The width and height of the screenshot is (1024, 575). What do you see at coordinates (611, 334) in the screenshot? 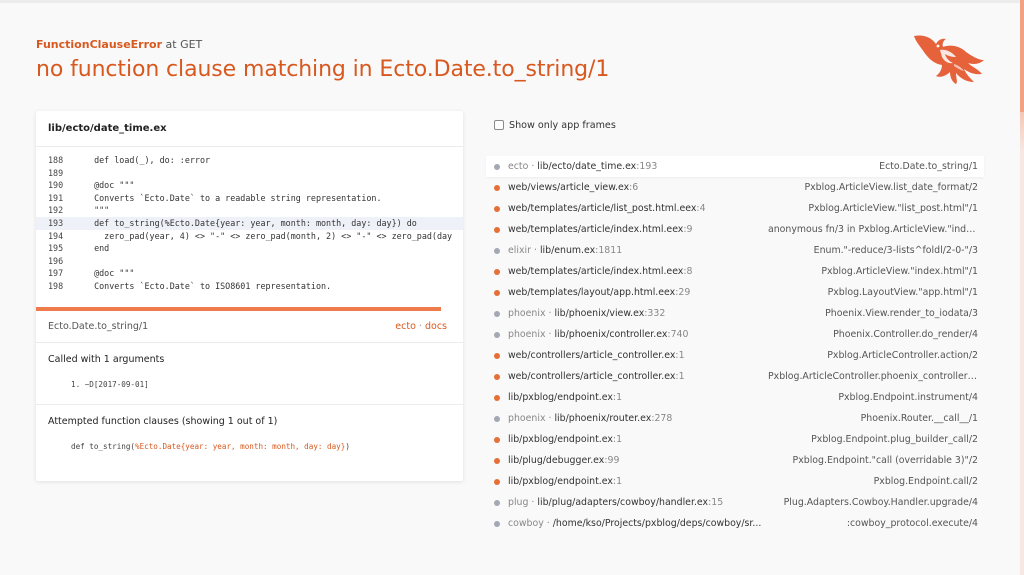
I see `frame-path: lib/phoenix/controller.ex` at bounding box center [611, 334].